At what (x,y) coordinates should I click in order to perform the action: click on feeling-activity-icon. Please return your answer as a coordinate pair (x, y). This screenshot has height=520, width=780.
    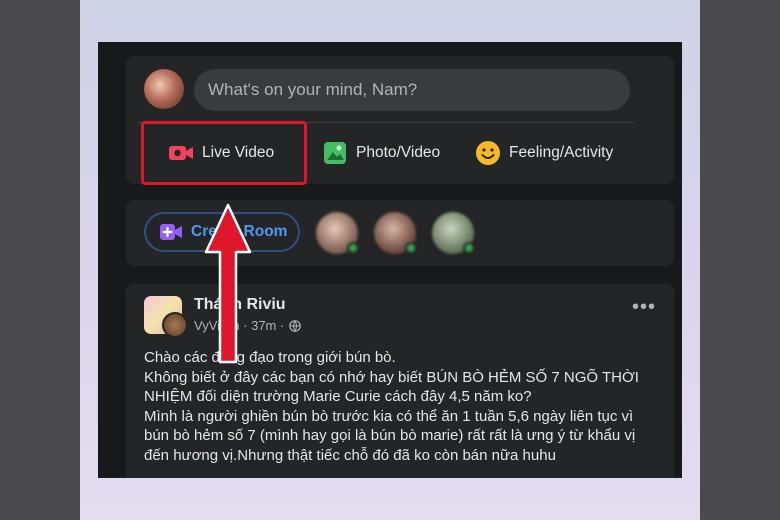
    Looking at the image, I should click on (488, 153).